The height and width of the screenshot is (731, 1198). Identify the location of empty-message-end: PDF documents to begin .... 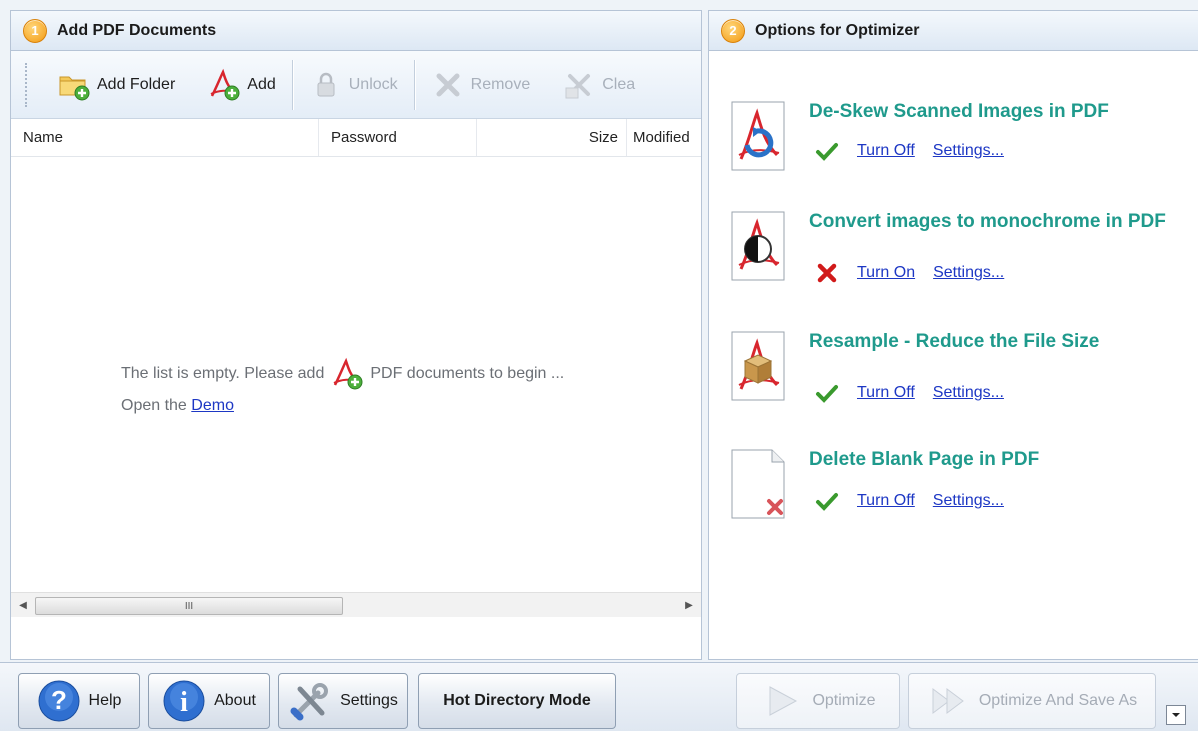
(467, 373).